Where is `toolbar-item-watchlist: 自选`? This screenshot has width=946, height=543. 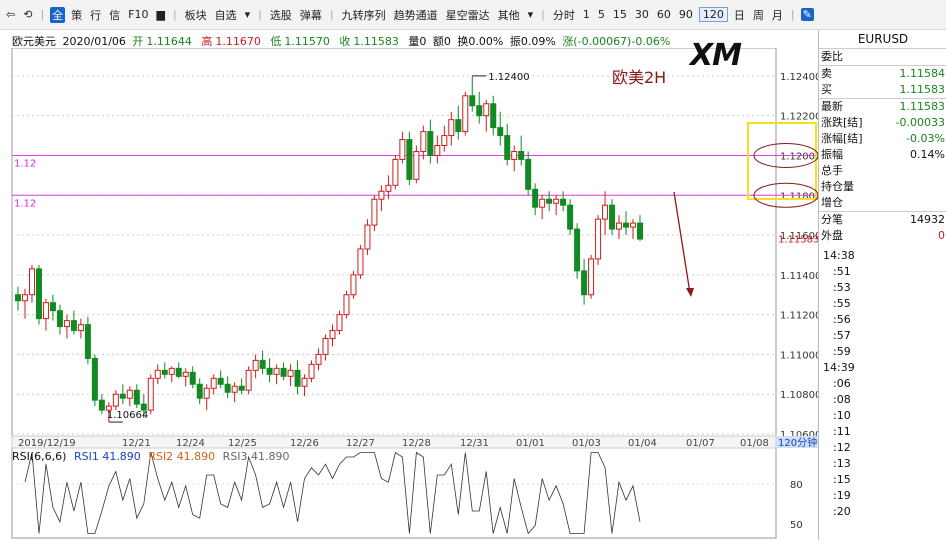
toolbar-item-watchlist: 自选 is located at coordinates (226, 15).